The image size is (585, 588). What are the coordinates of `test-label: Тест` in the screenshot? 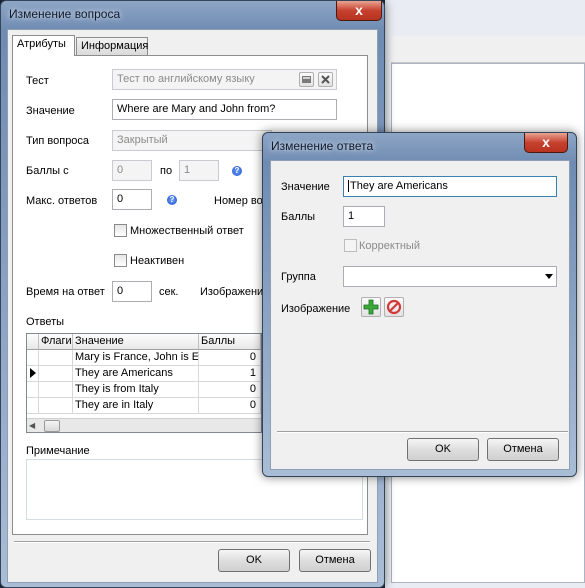 It's located at (37, 81).